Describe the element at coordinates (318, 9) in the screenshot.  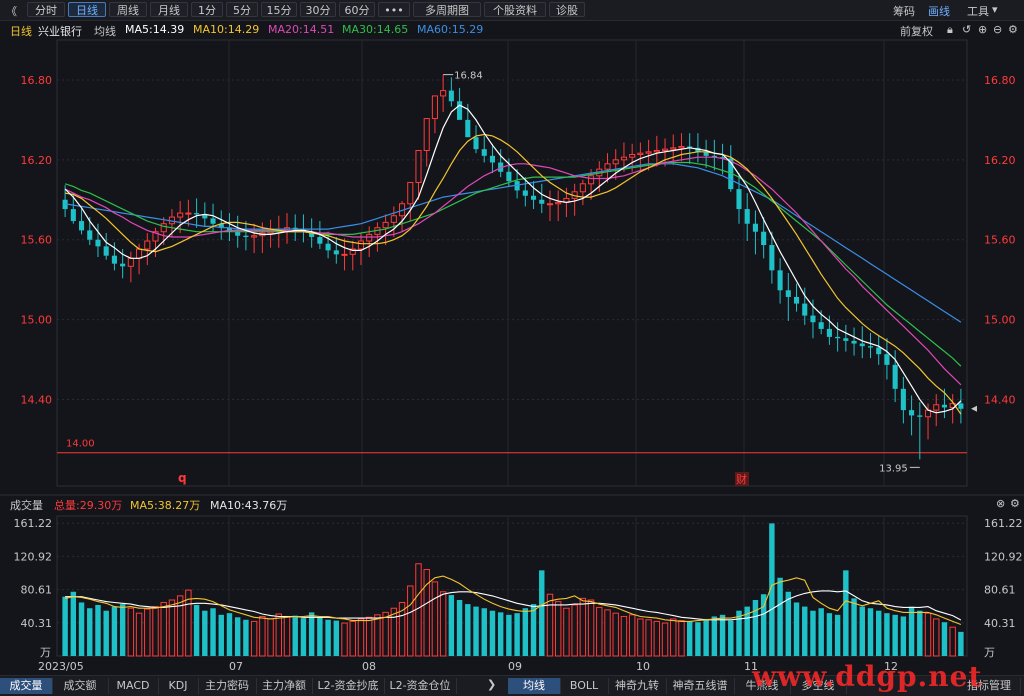
I see `period-tab-7: 30分` at that location.